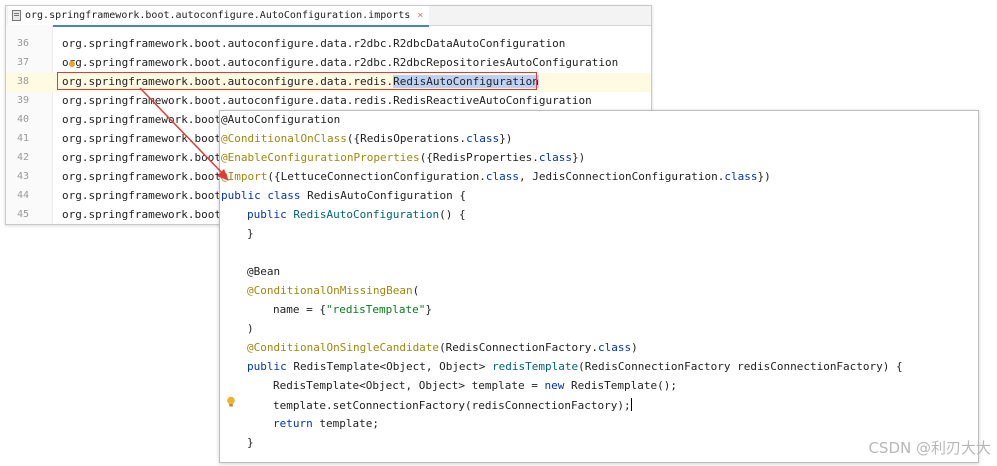  What do you see at coordinates (23, 81) in the screenshot?
I see `line-number: 38` at bounding box center [23, 81].